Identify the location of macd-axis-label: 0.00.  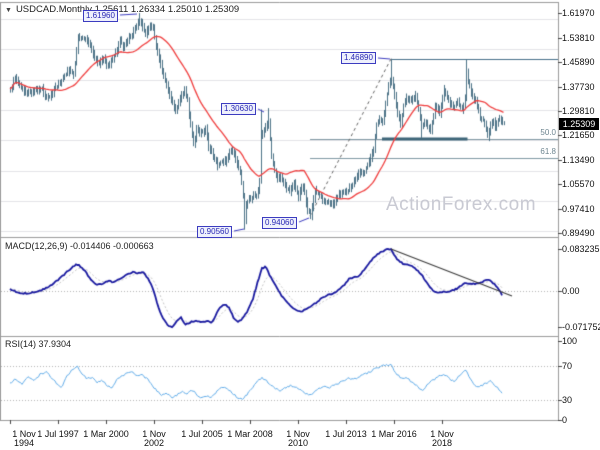
(571, 291).